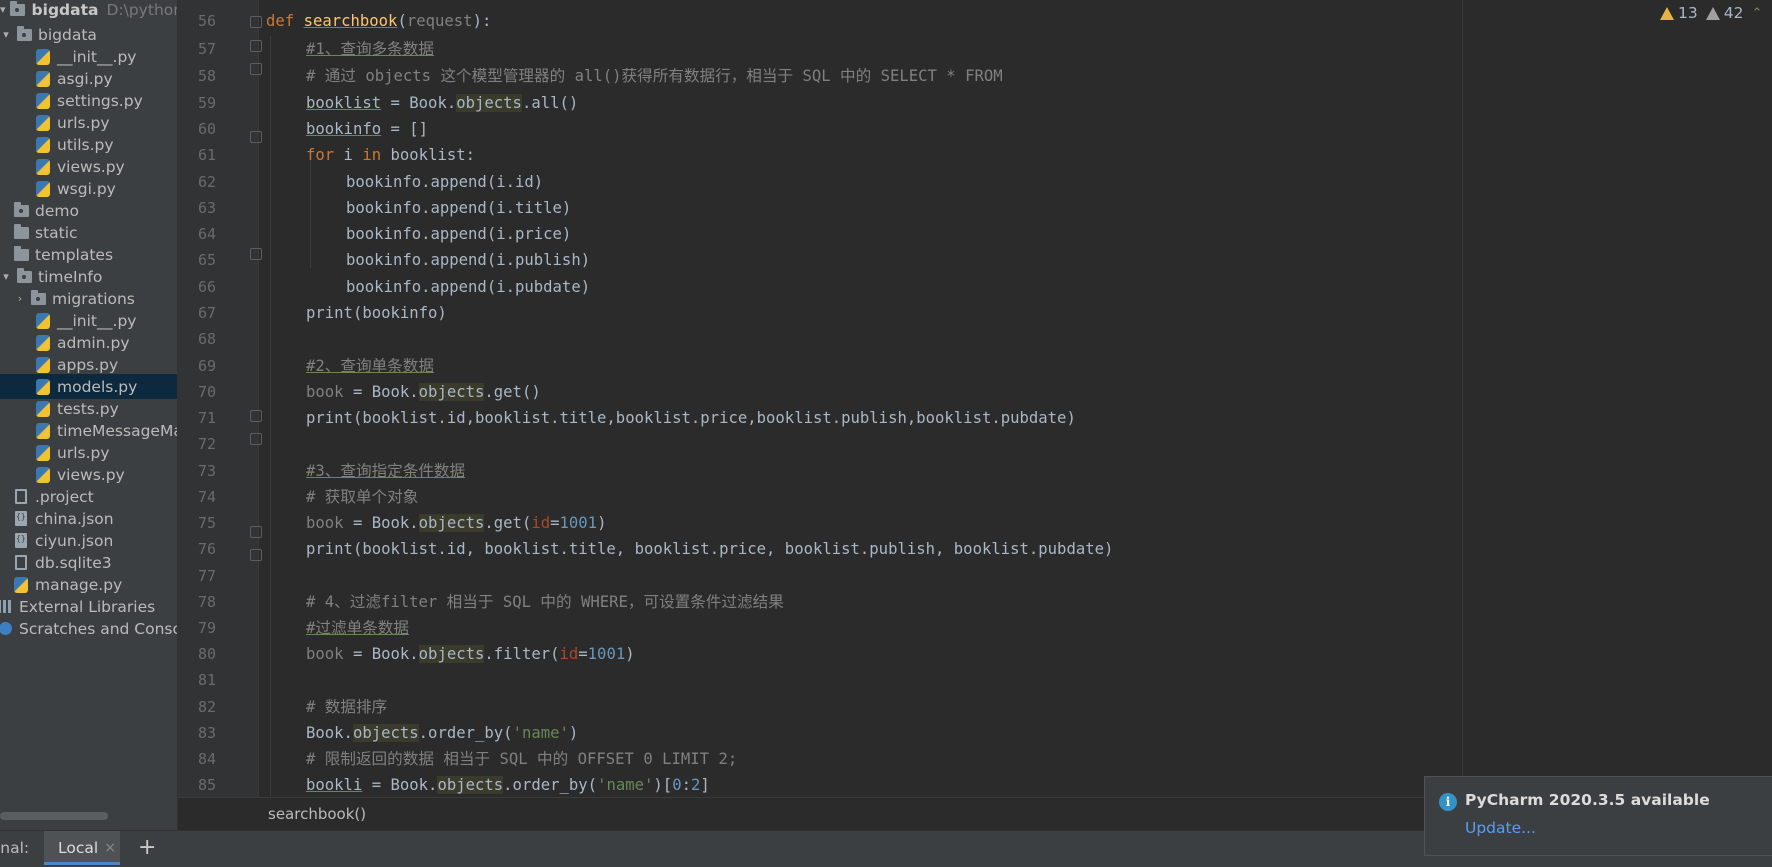 Image resolution: width=1772 pixels, height=867 pixels. I want to click on code-line-62: bookinfo.append(i.id), so click(445, 182).